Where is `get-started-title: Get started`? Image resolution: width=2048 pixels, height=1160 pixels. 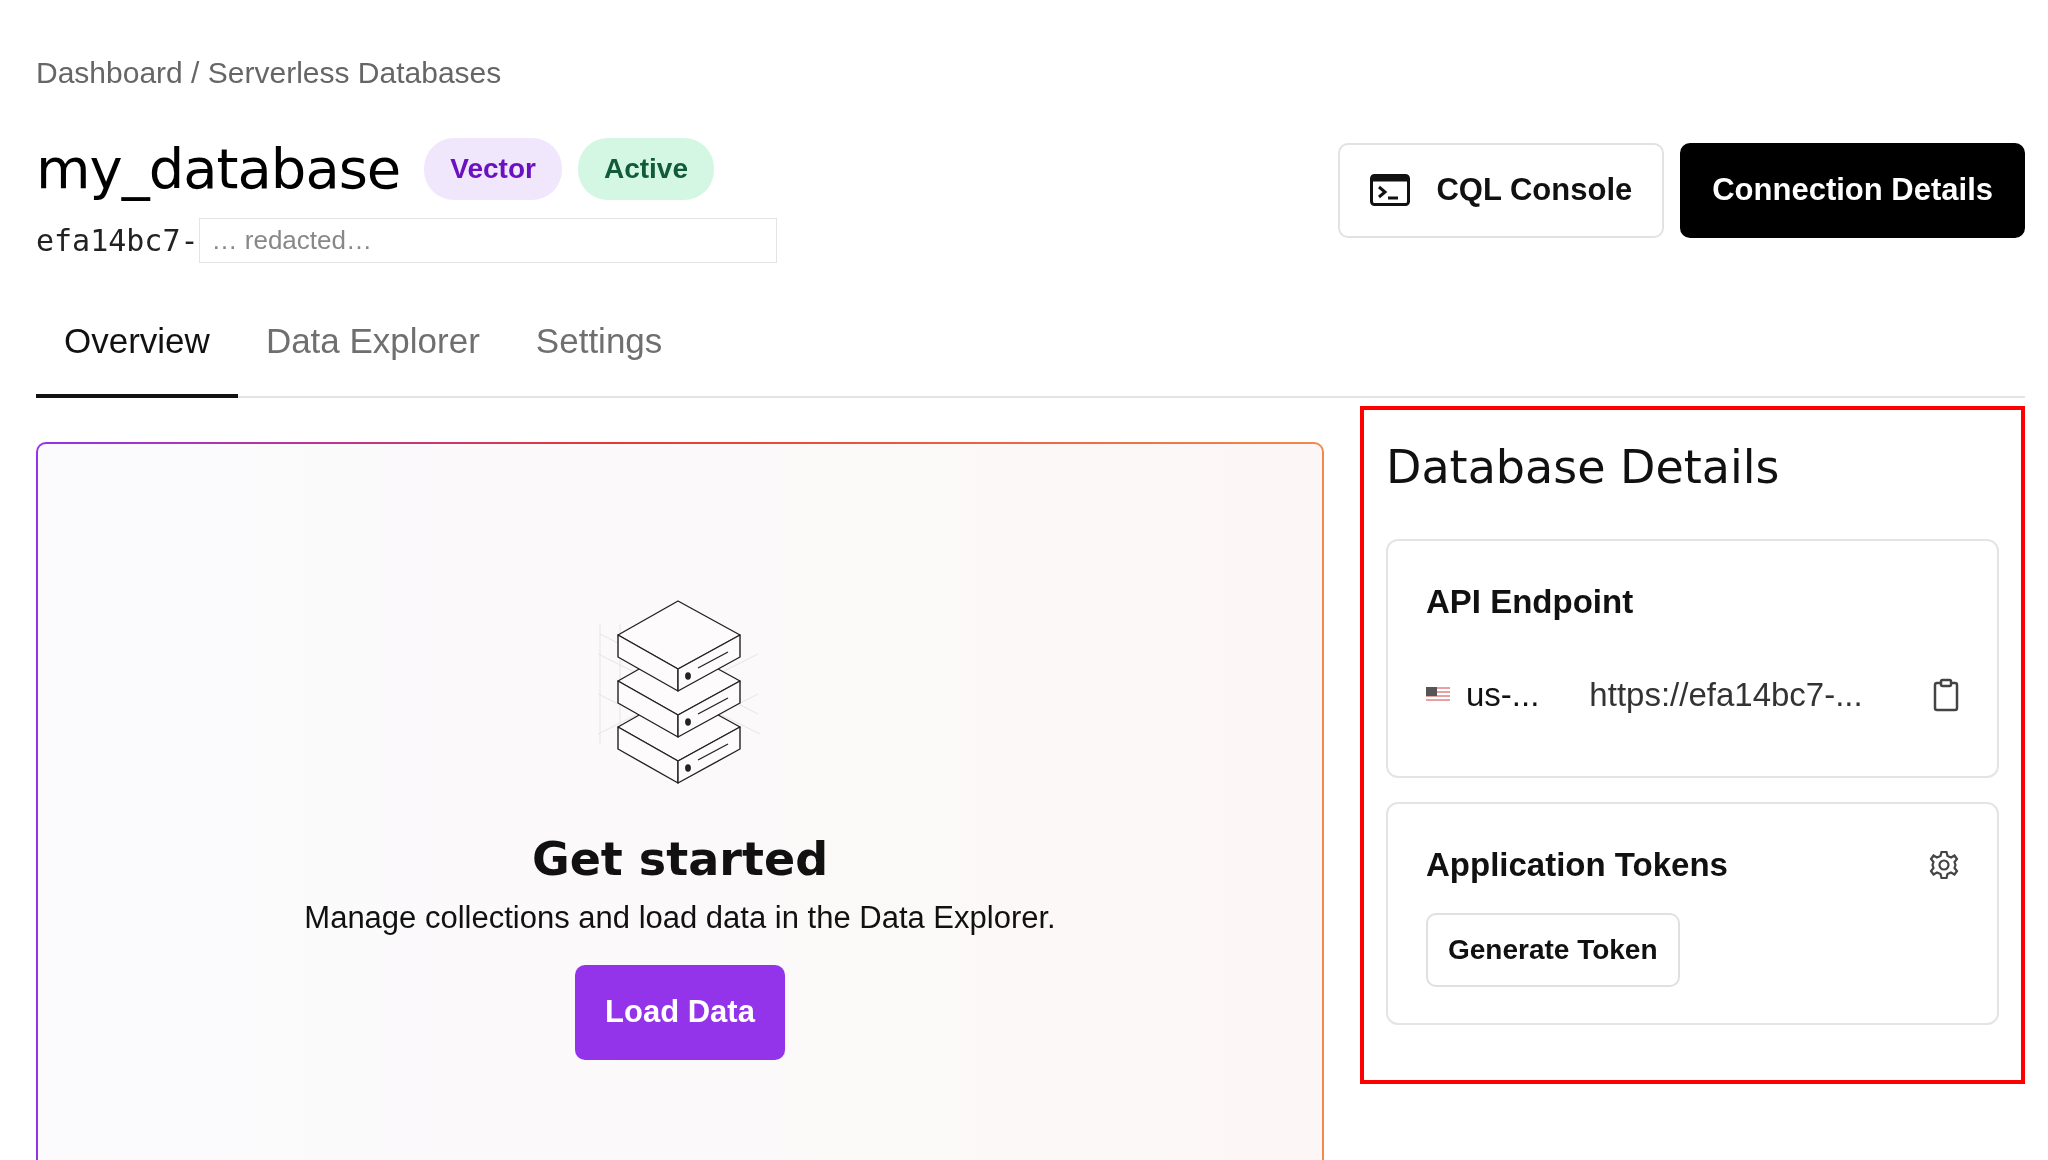 get-started-title: Get started is located at coordinates (680, 859).